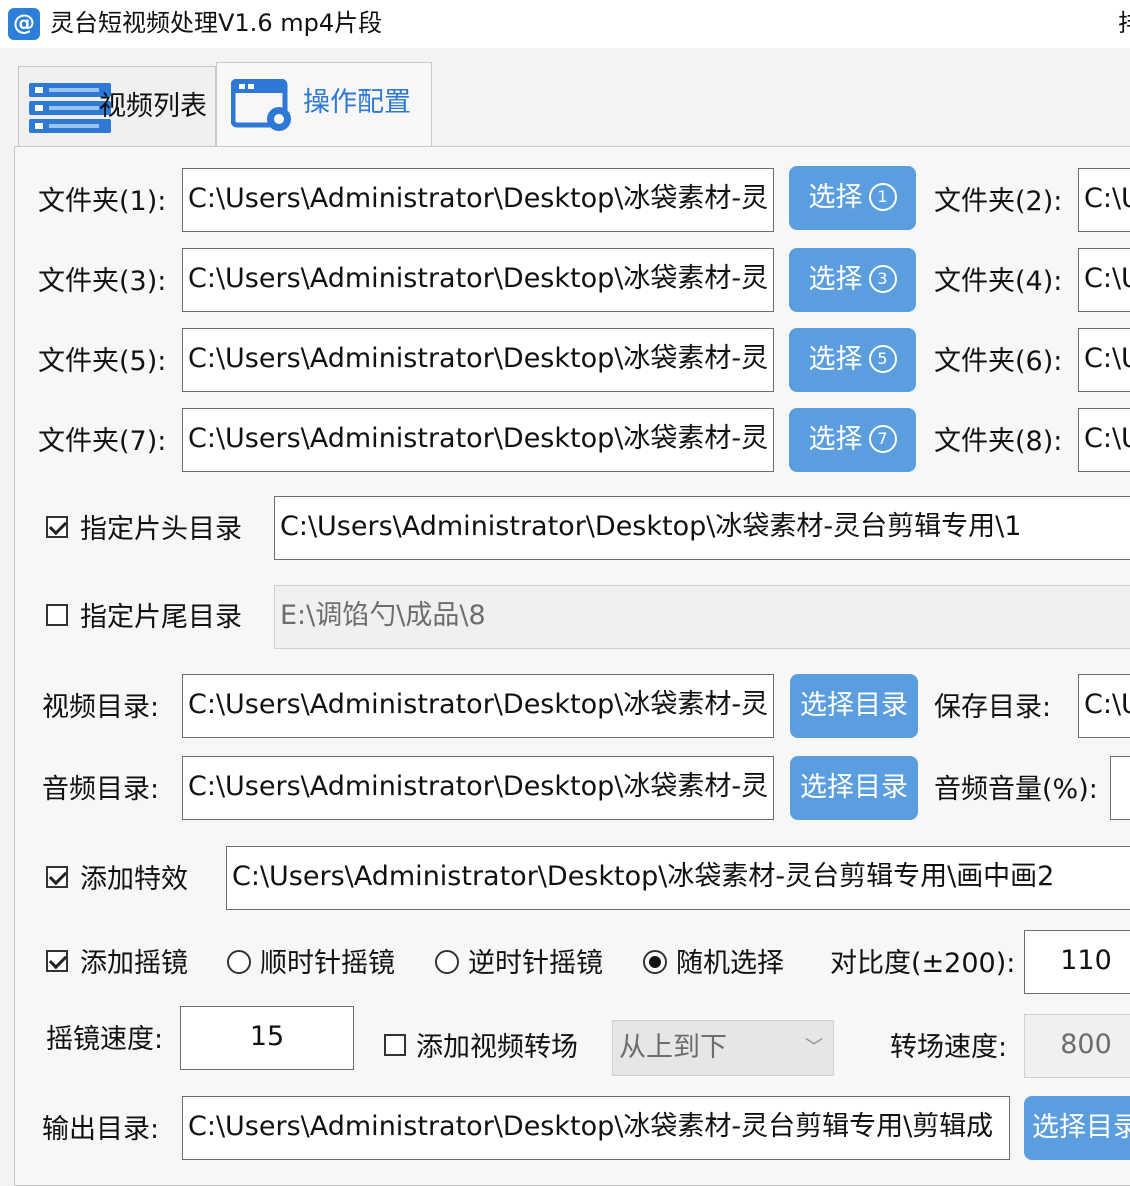  What do you see at coordinates (814, 1048) in the screenshot?
I see `chevron-down-icon: ﹀` at bounding box center [814, 1048].